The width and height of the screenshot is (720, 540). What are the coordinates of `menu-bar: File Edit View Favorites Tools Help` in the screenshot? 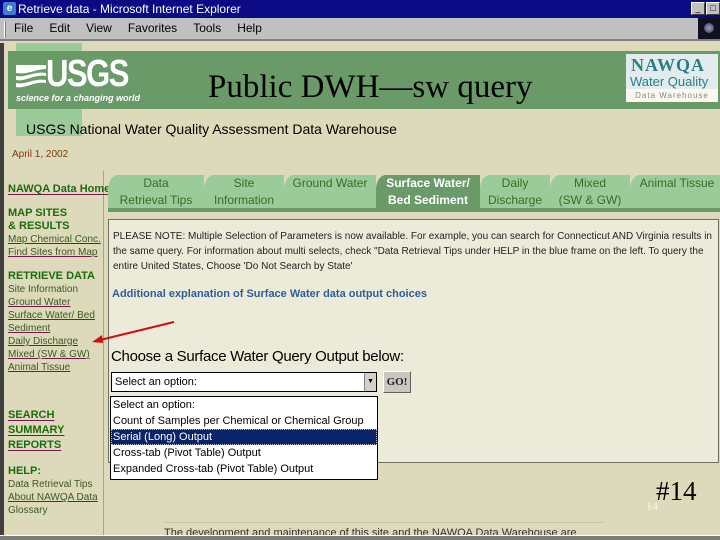 It's located at (360, 29).